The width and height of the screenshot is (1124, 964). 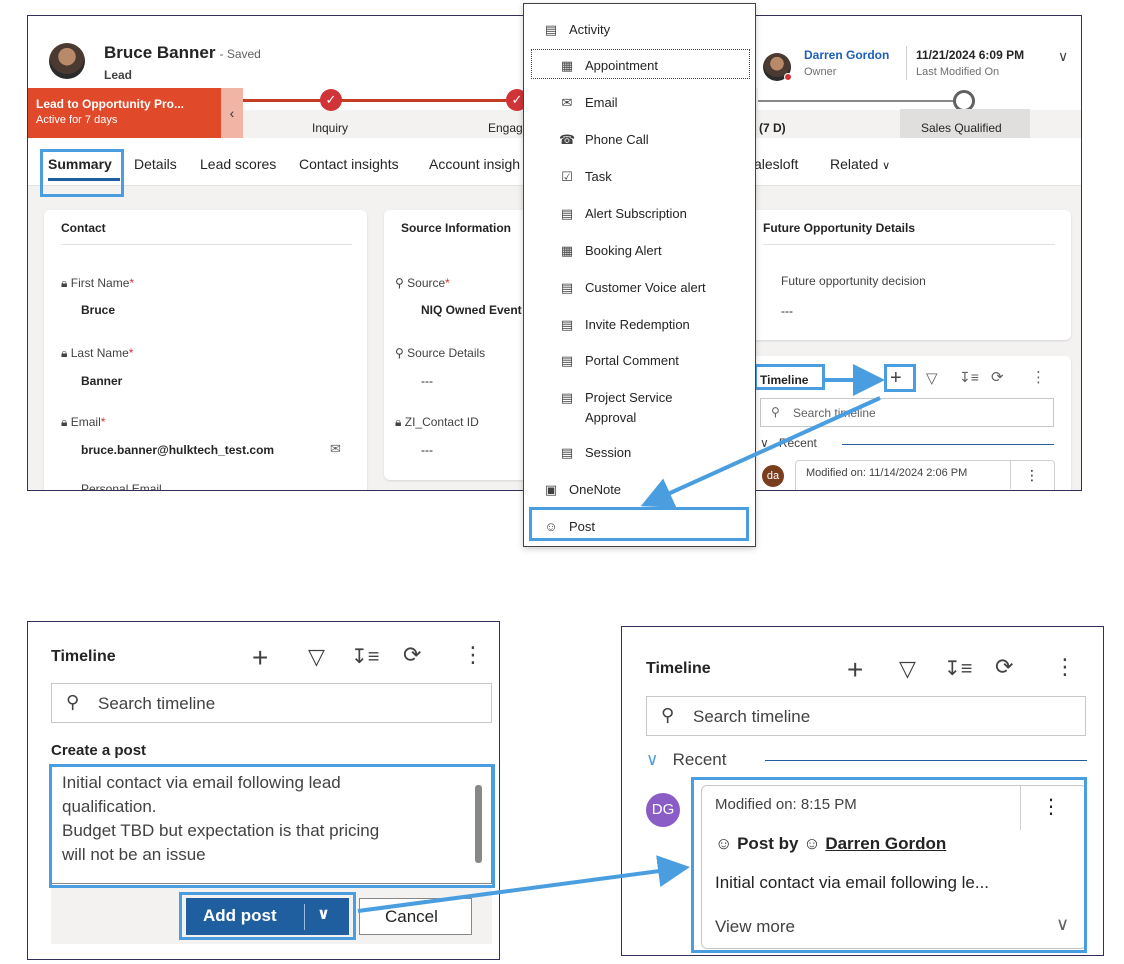 I want to click on arrow-to-post, so click(x=760, y=452).